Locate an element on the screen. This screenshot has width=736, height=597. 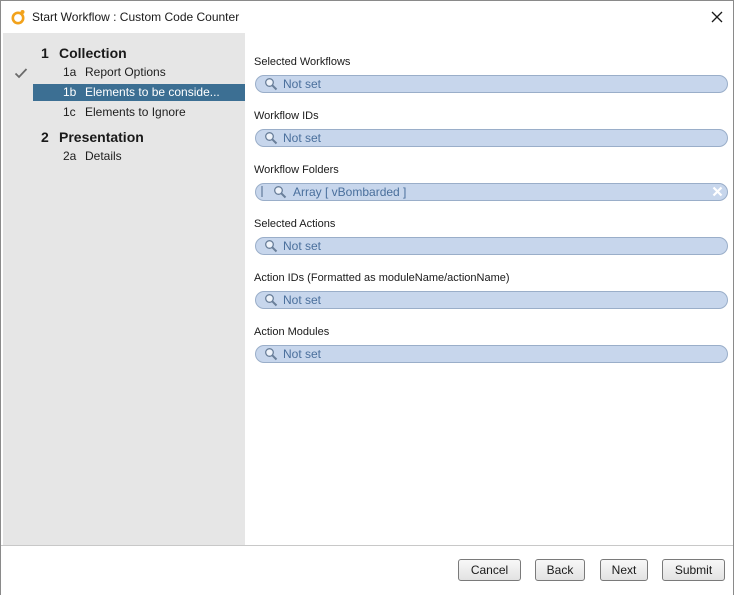
workflow-folders-chooser: Array [ vBombarded ] is located at coordinates (491, 192).